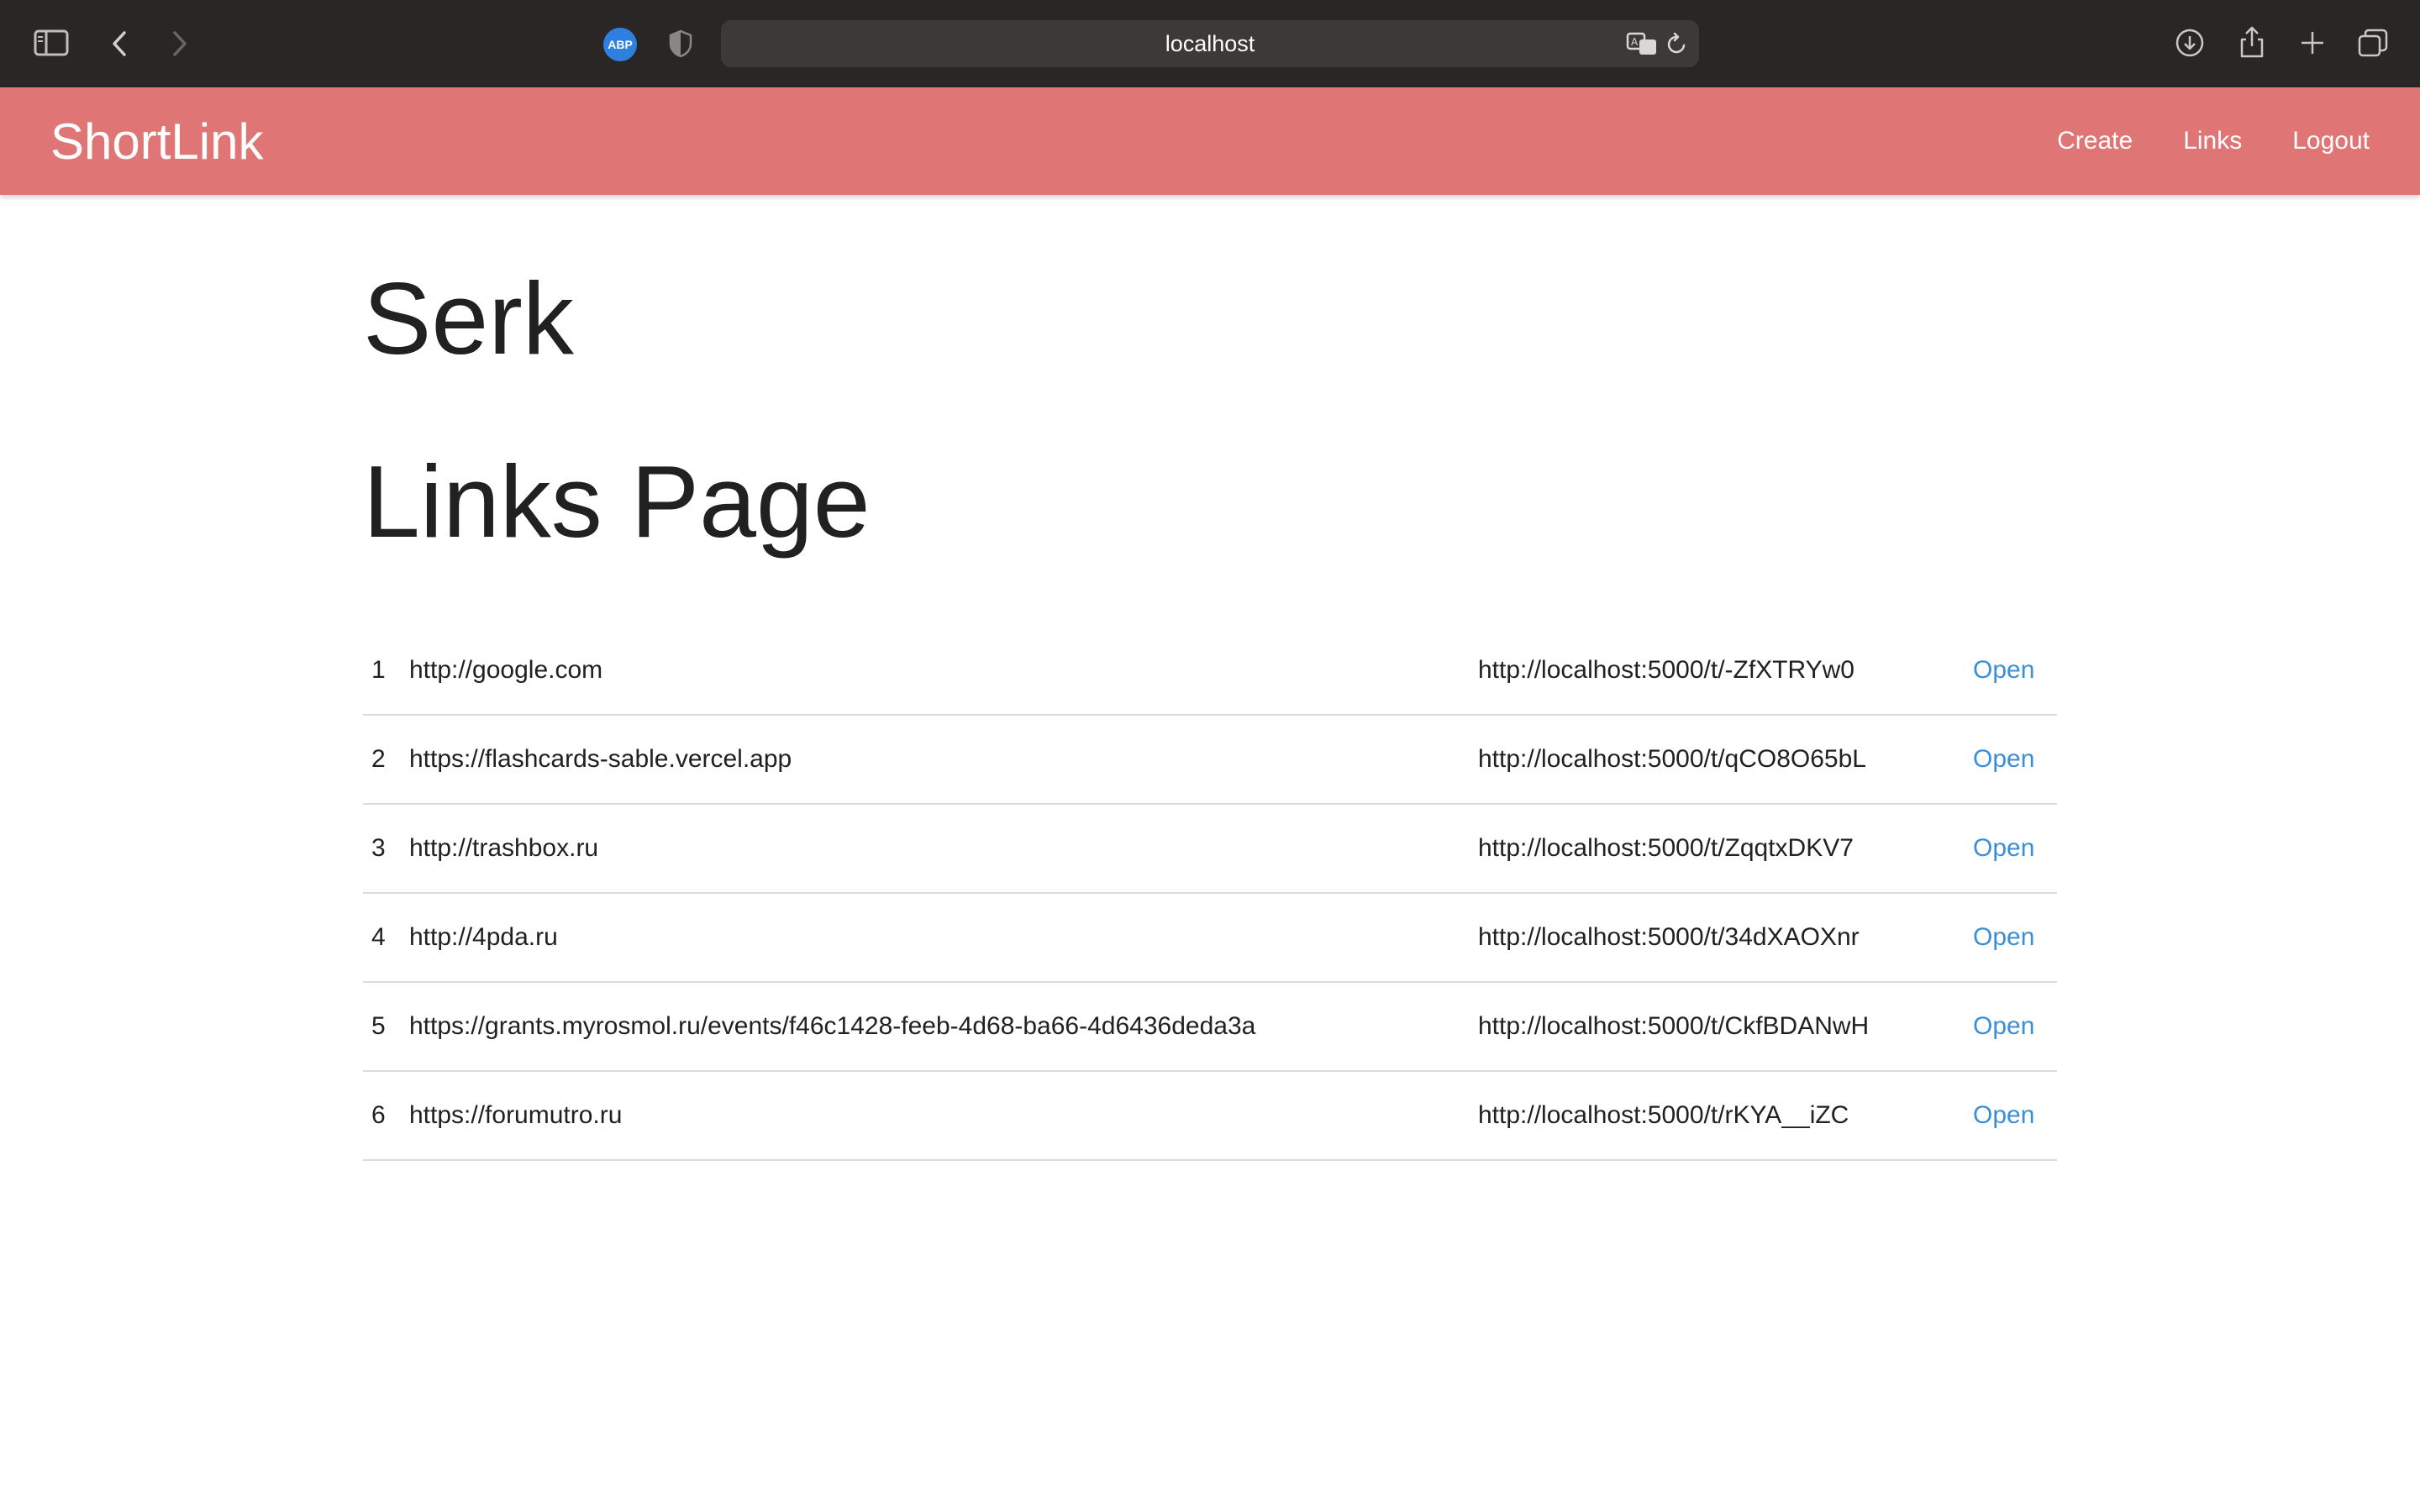 This screenshot has width=2420, height=1512. I want to click on translate-icon: A, so click(1642, 43).